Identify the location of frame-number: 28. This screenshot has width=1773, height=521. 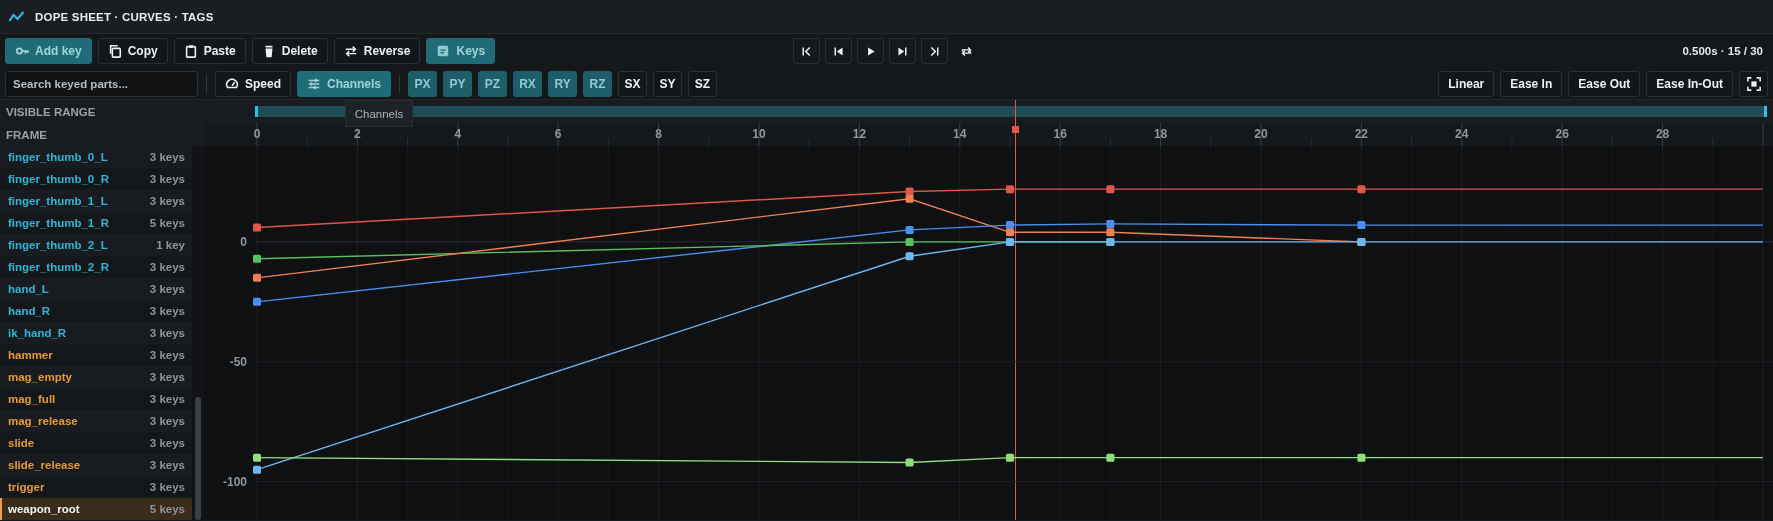
(1662, 134).